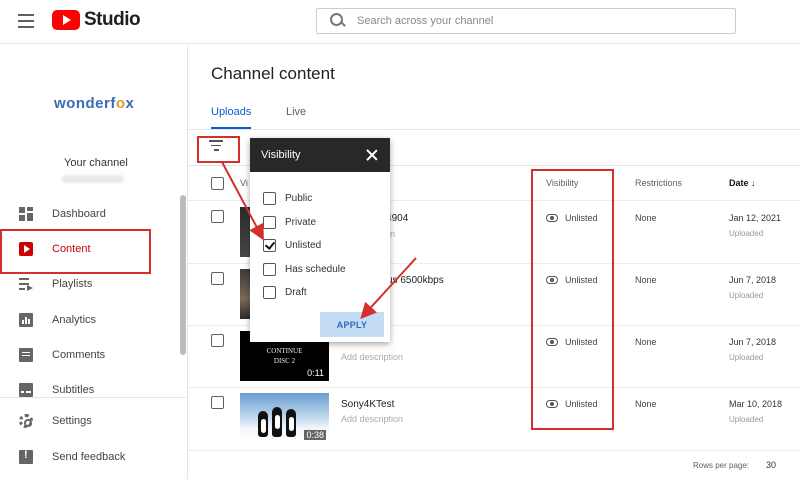 This screenshot has height=479, width=800. I want to click on visibility-option-private: Private, so click(289, 222).